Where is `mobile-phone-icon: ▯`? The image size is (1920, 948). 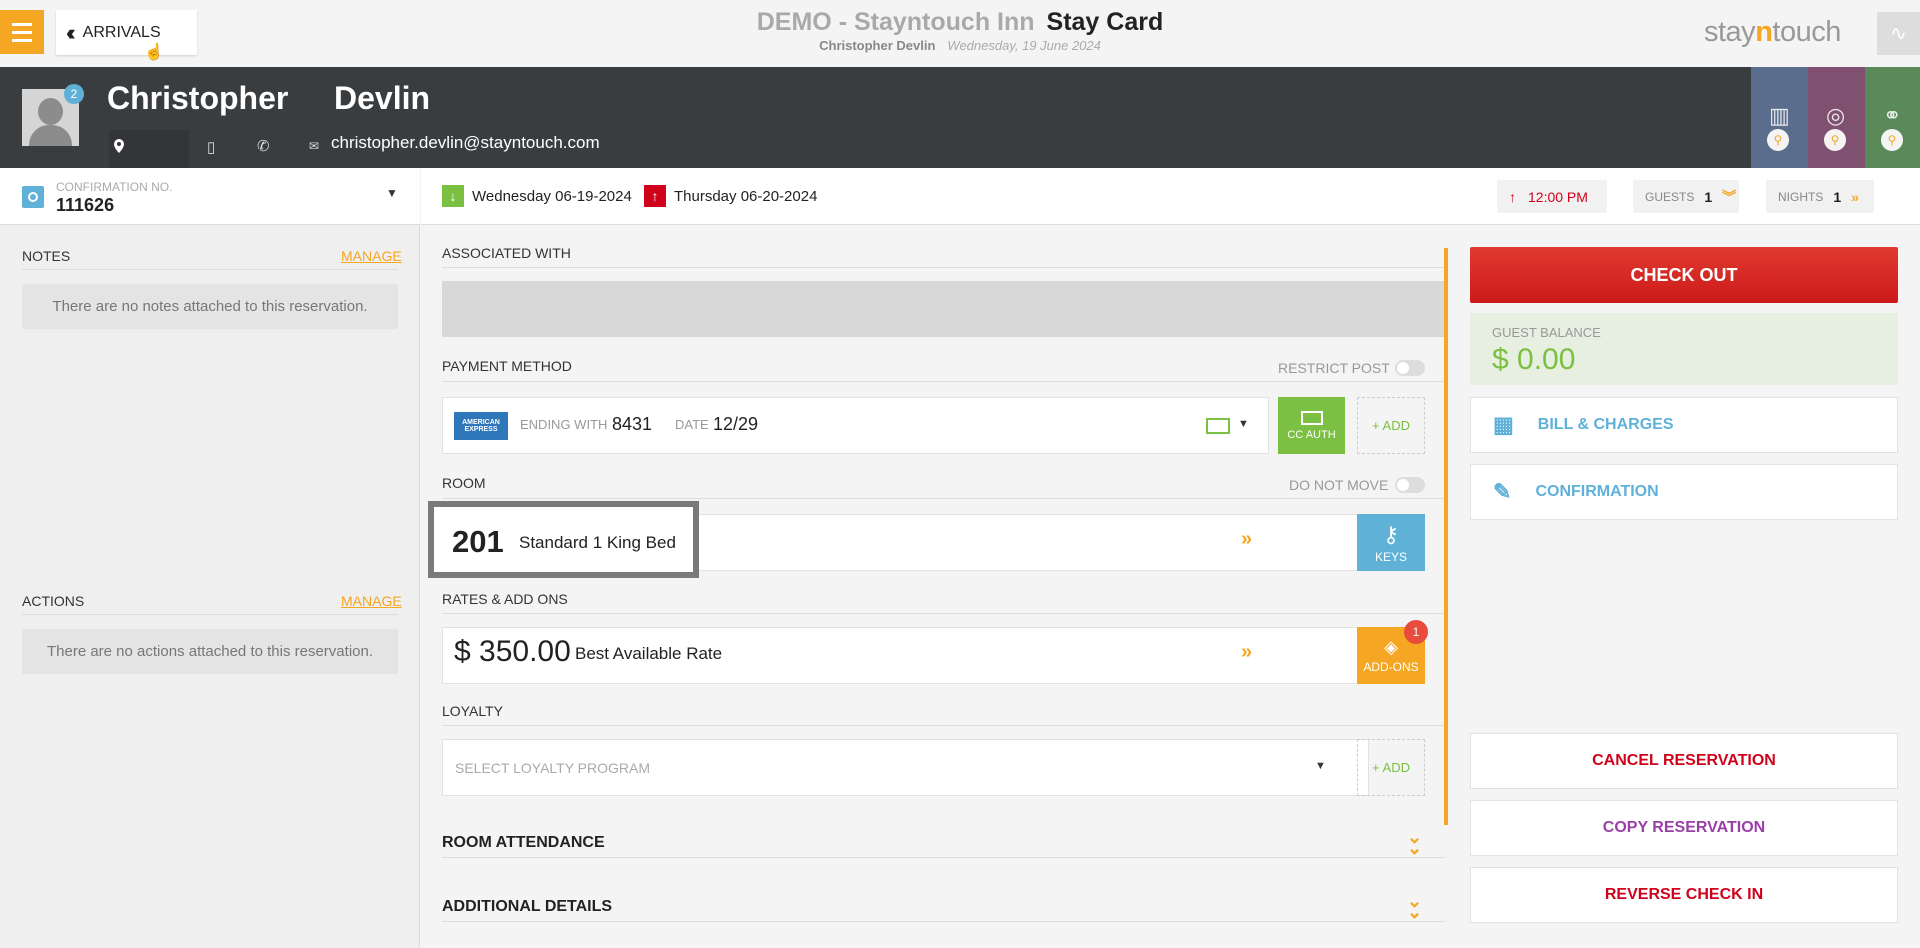
mobile-phone-icon: ▯ is located at coordinates (211, 147).